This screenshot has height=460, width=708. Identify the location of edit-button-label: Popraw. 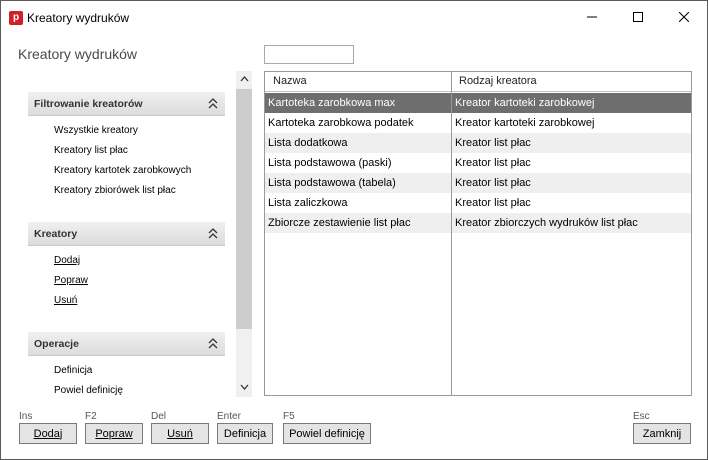
(114, 433).